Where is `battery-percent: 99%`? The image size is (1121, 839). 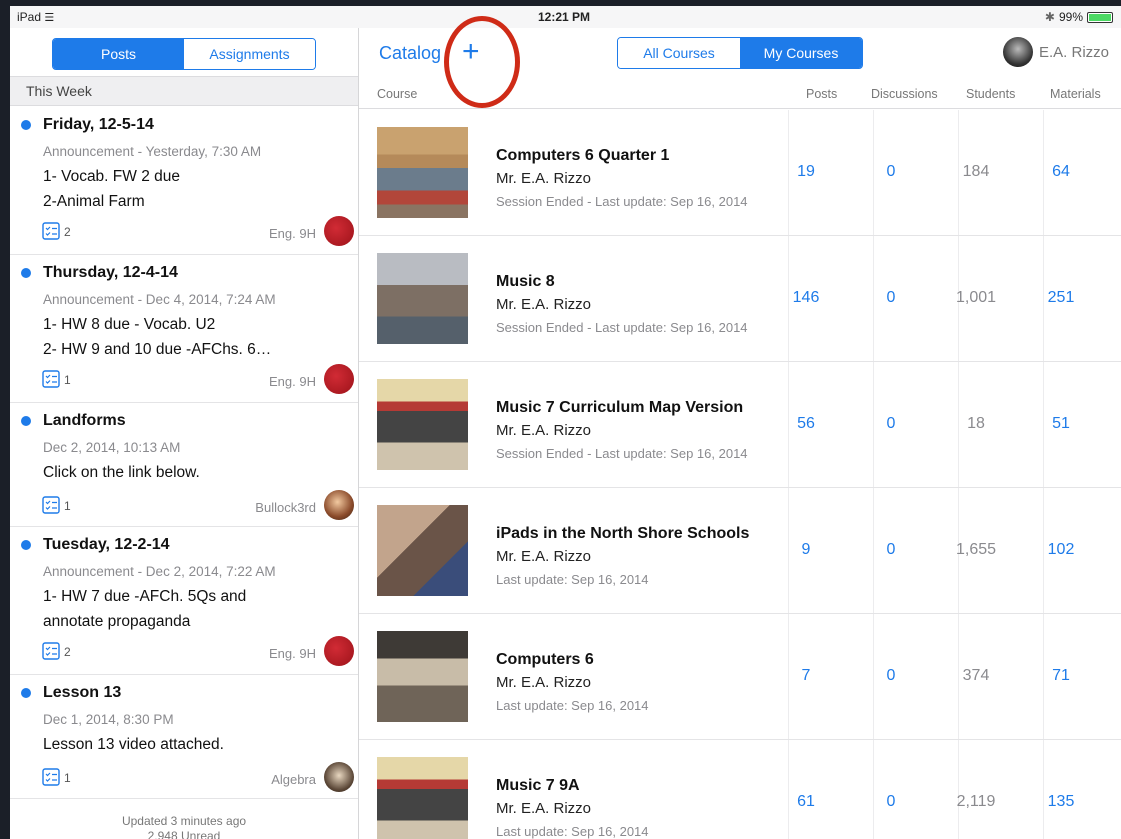
battery-percent: 99% is located at coordinates (1070, 17).